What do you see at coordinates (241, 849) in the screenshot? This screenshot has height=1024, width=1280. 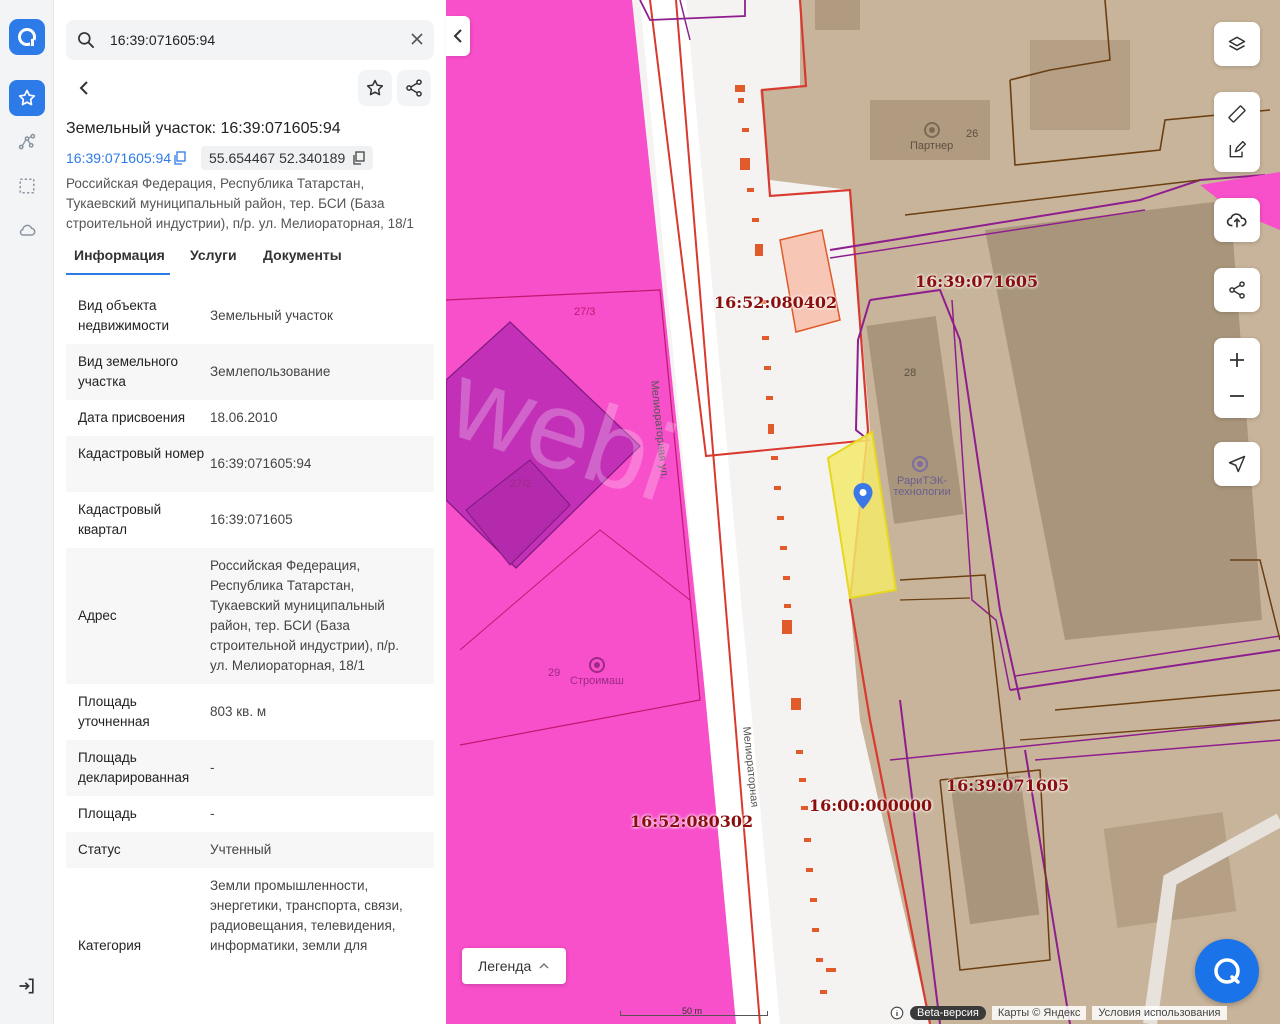 I see `info-value: Учтенный` at bounding box center [241, 849].